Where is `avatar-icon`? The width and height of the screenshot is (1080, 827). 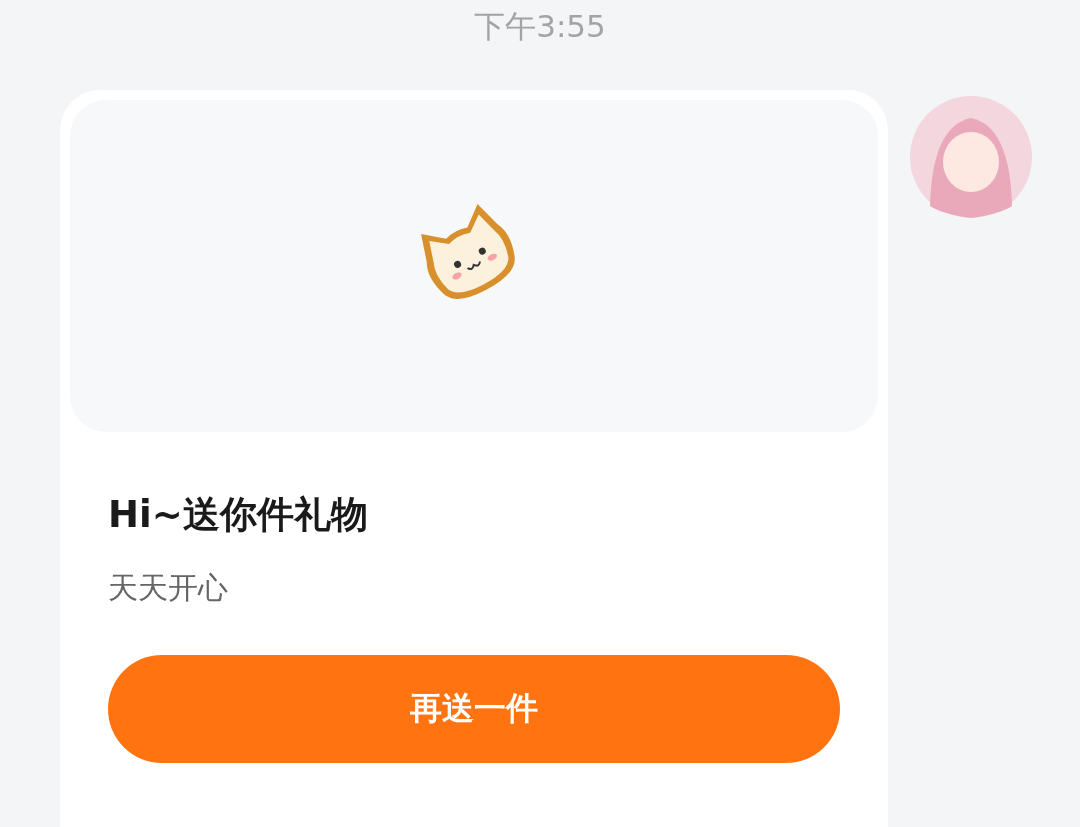 avatar-icon is located at coordinates (971, 157).